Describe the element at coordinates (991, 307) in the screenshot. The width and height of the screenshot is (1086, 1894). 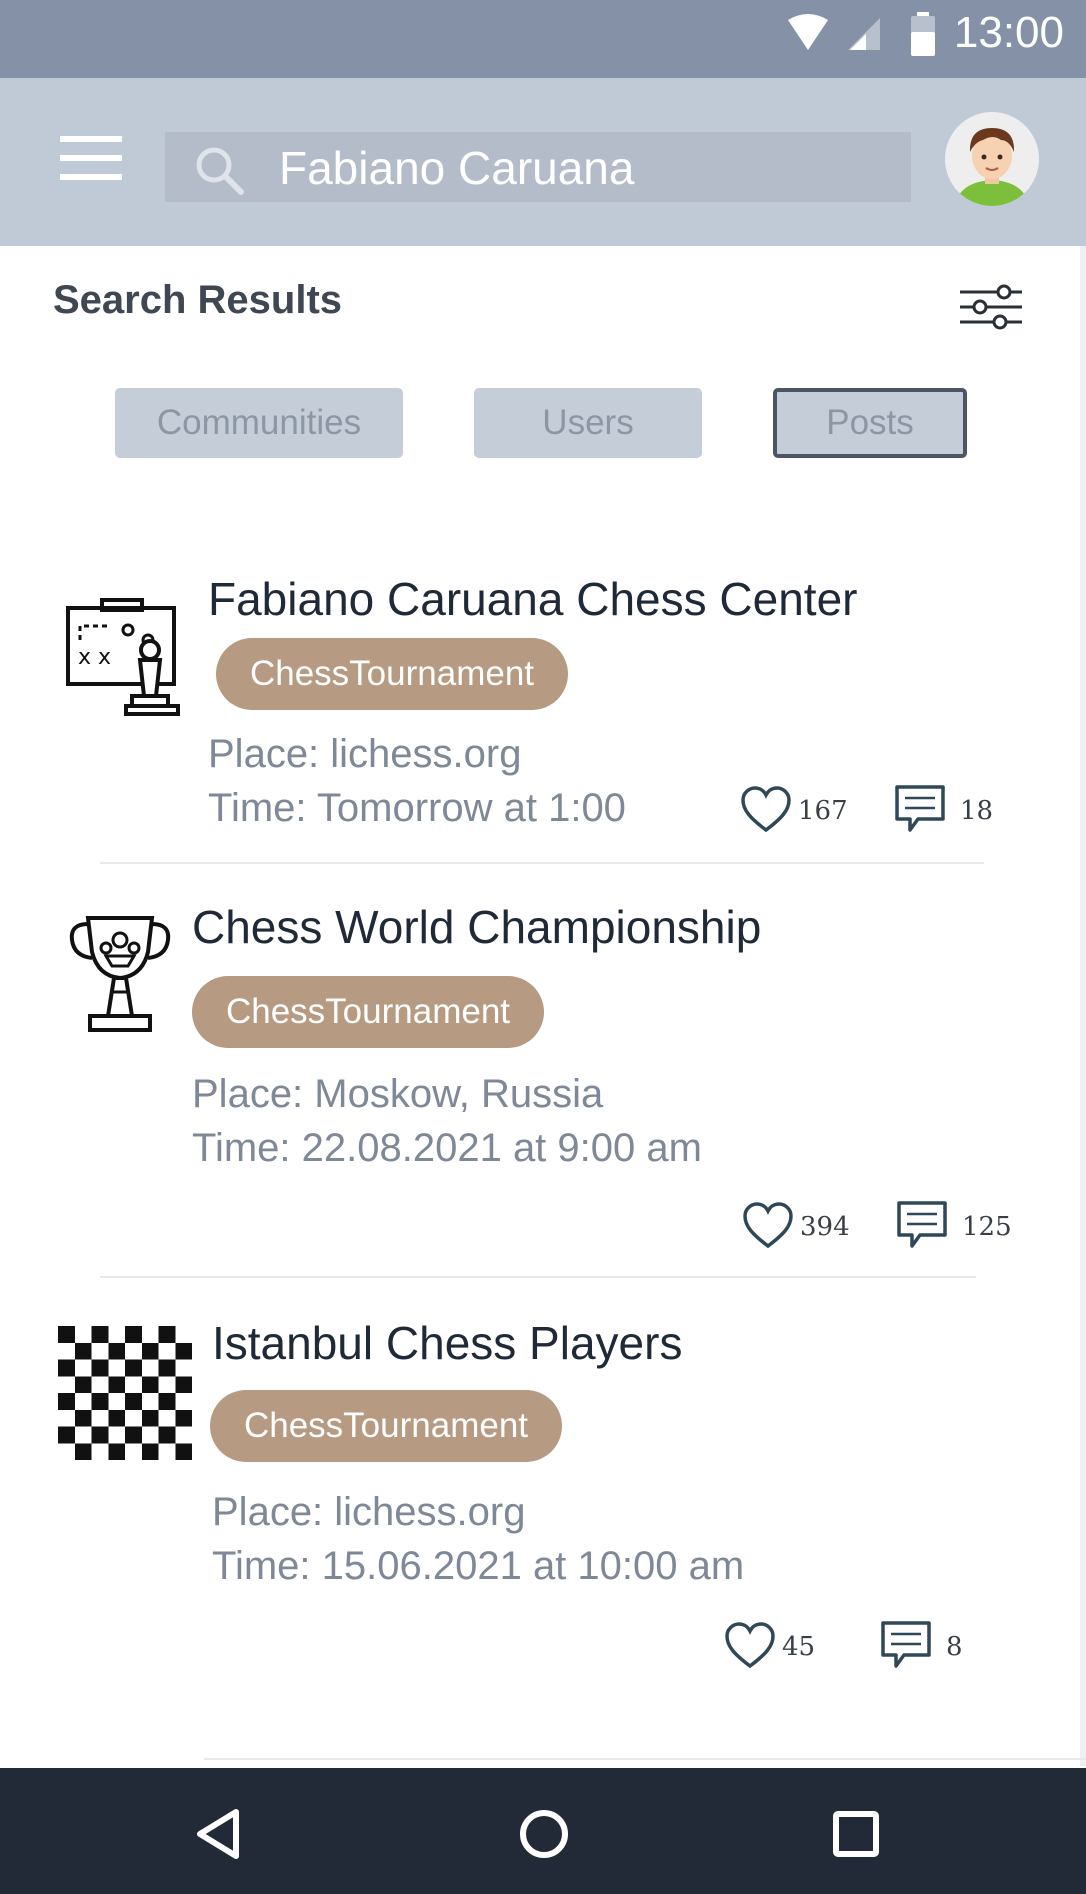
I see `filter-settings-icon` at that location.